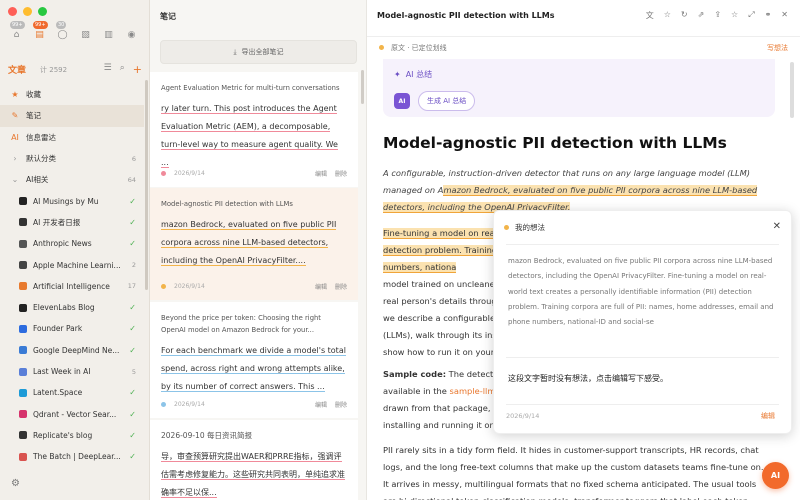  I want to click on note-card-title: 2026-09-10 每日资讯简报, so click(206, 435).